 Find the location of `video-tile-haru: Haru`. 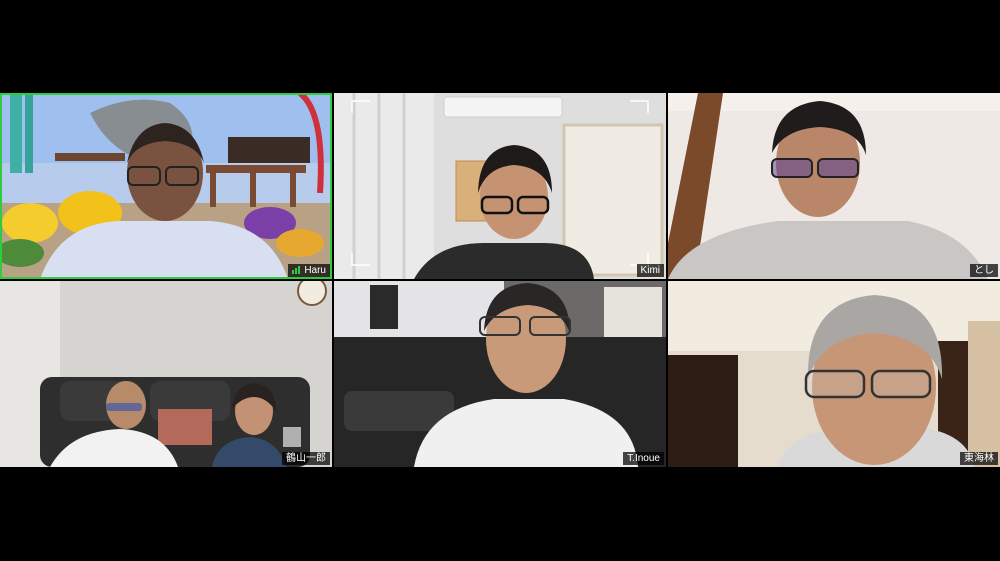

video-tile-haru: Haru is located at coordinates (166, 186).